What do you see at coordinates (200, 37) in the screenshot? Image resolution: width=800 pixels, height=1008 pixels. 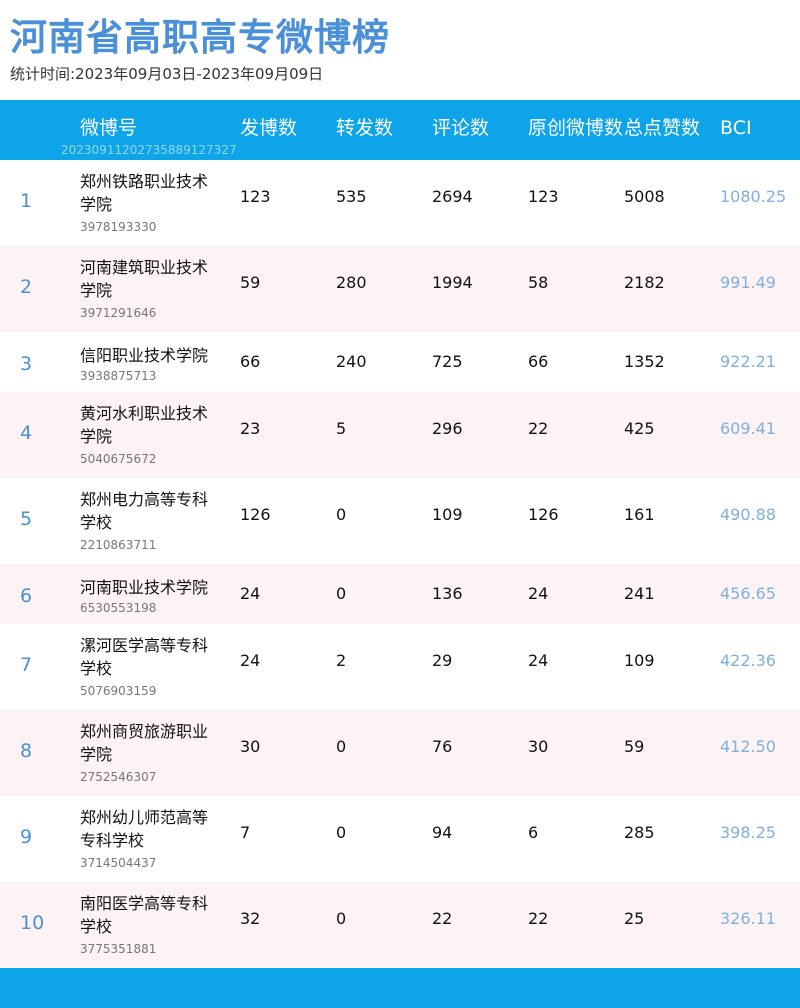 I see `page-title: 河南省高职高专微博榜` at bounding box center [200, 37].